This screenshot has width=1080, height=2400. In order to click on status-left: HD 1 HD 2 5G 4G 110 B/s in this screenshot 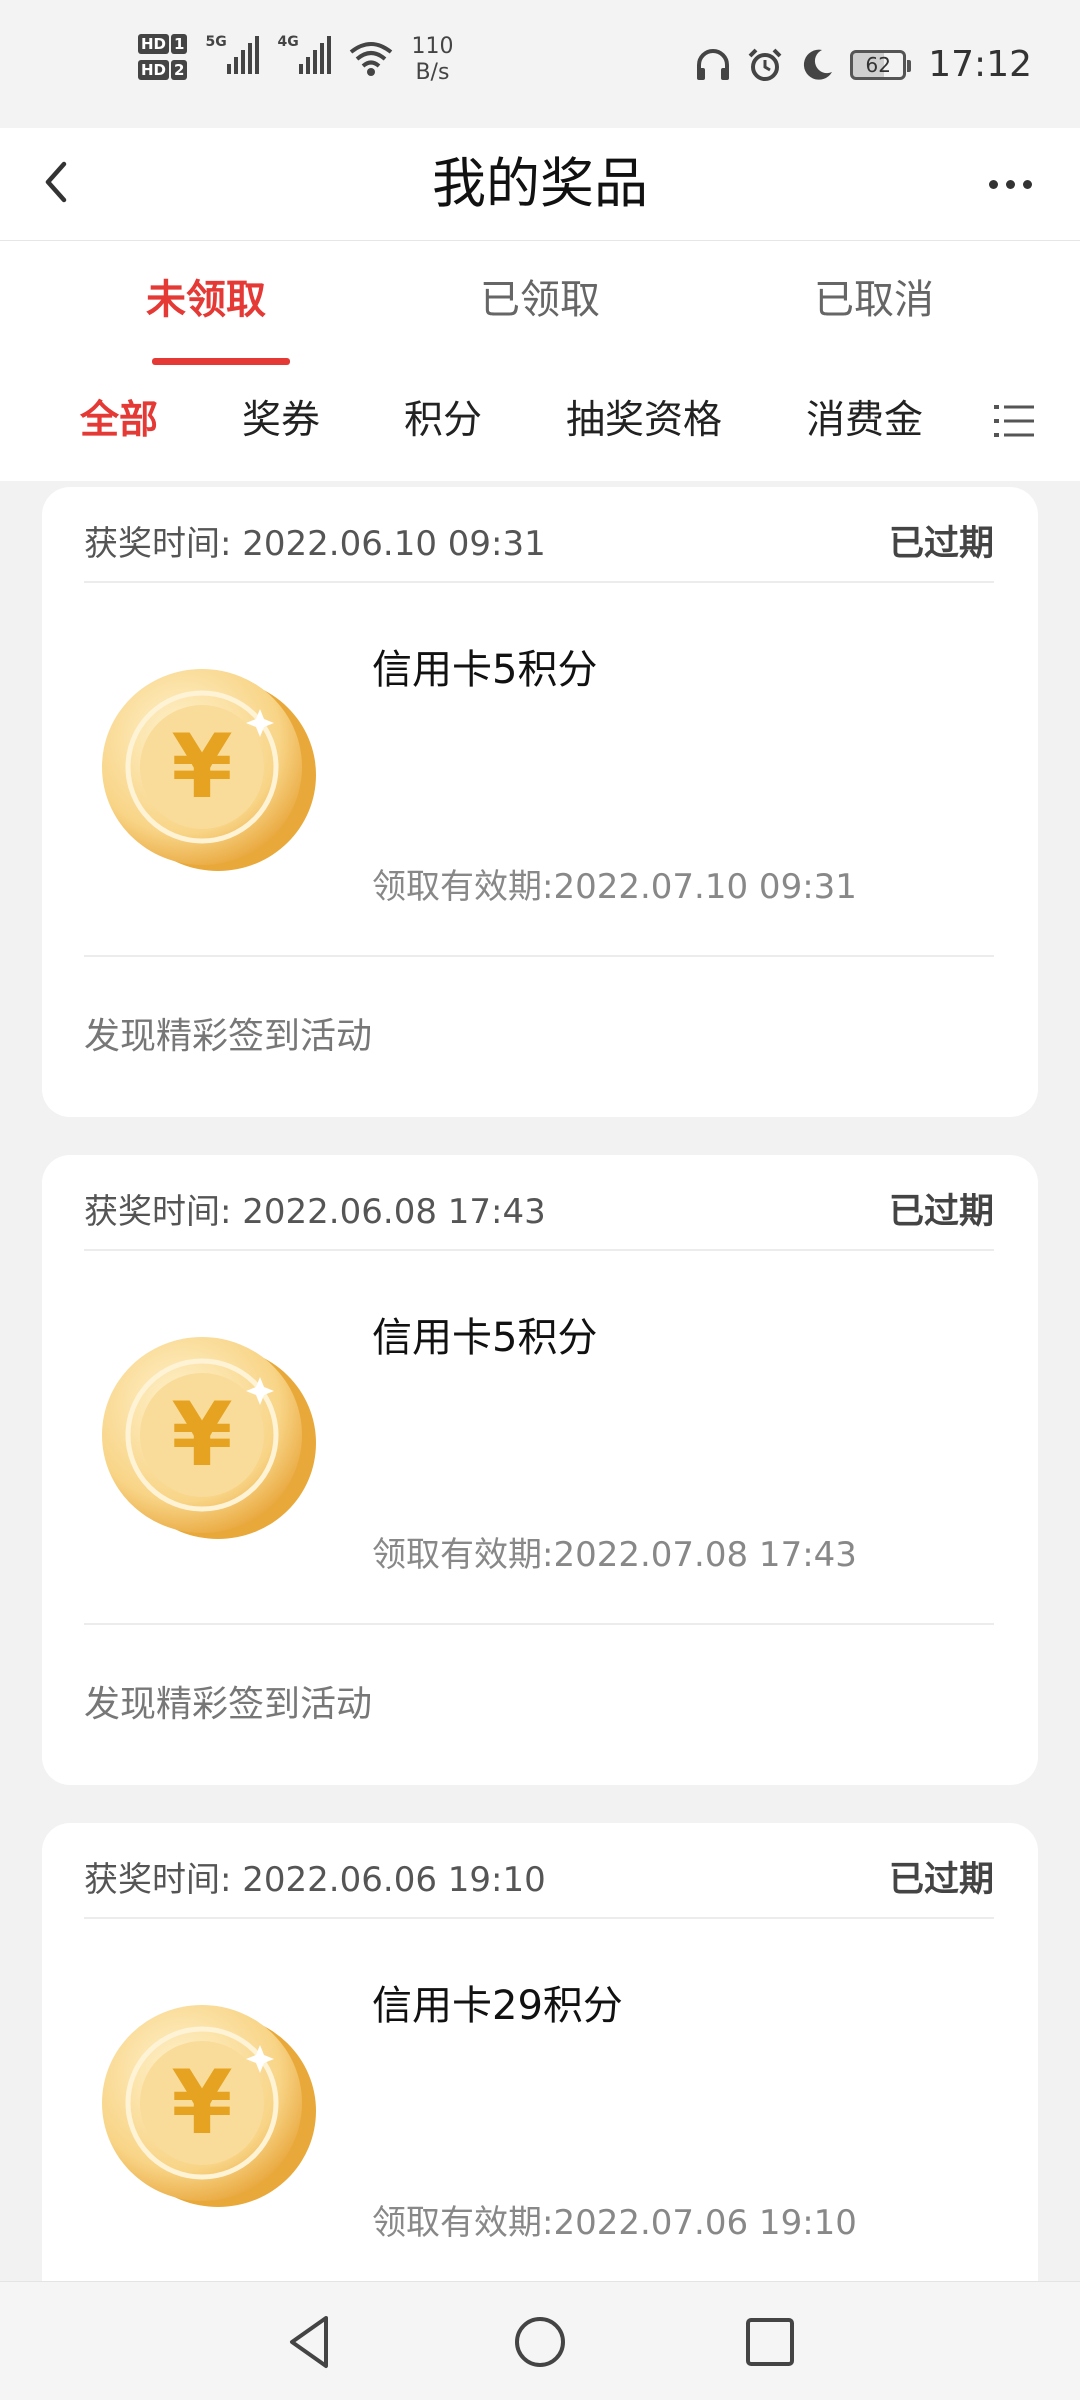, I will do `click(295, 60)`.